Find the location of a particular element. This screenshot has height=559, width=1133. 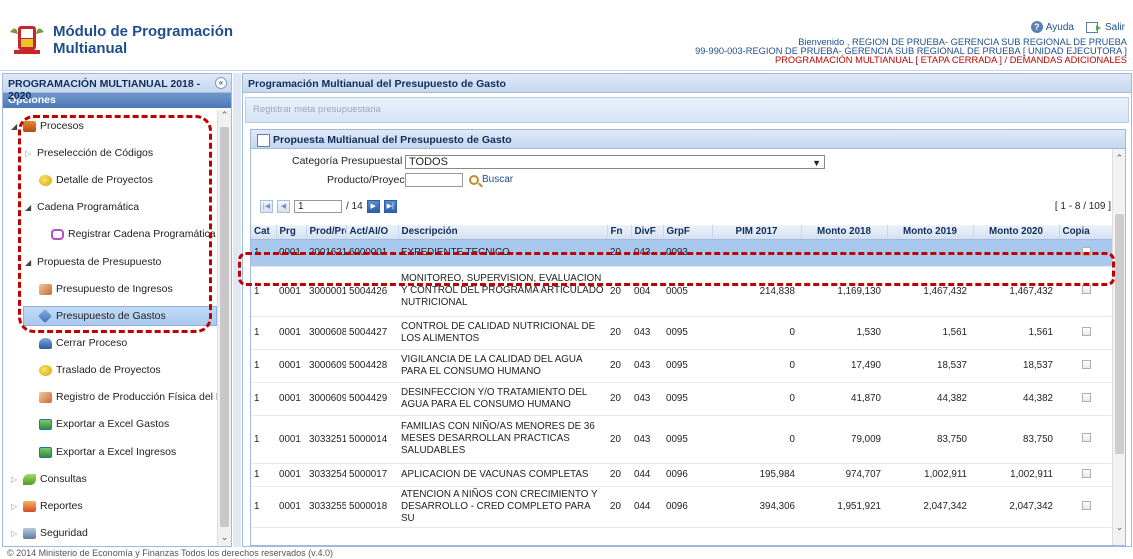

leaf-icon is located at coordinates (29, 479).